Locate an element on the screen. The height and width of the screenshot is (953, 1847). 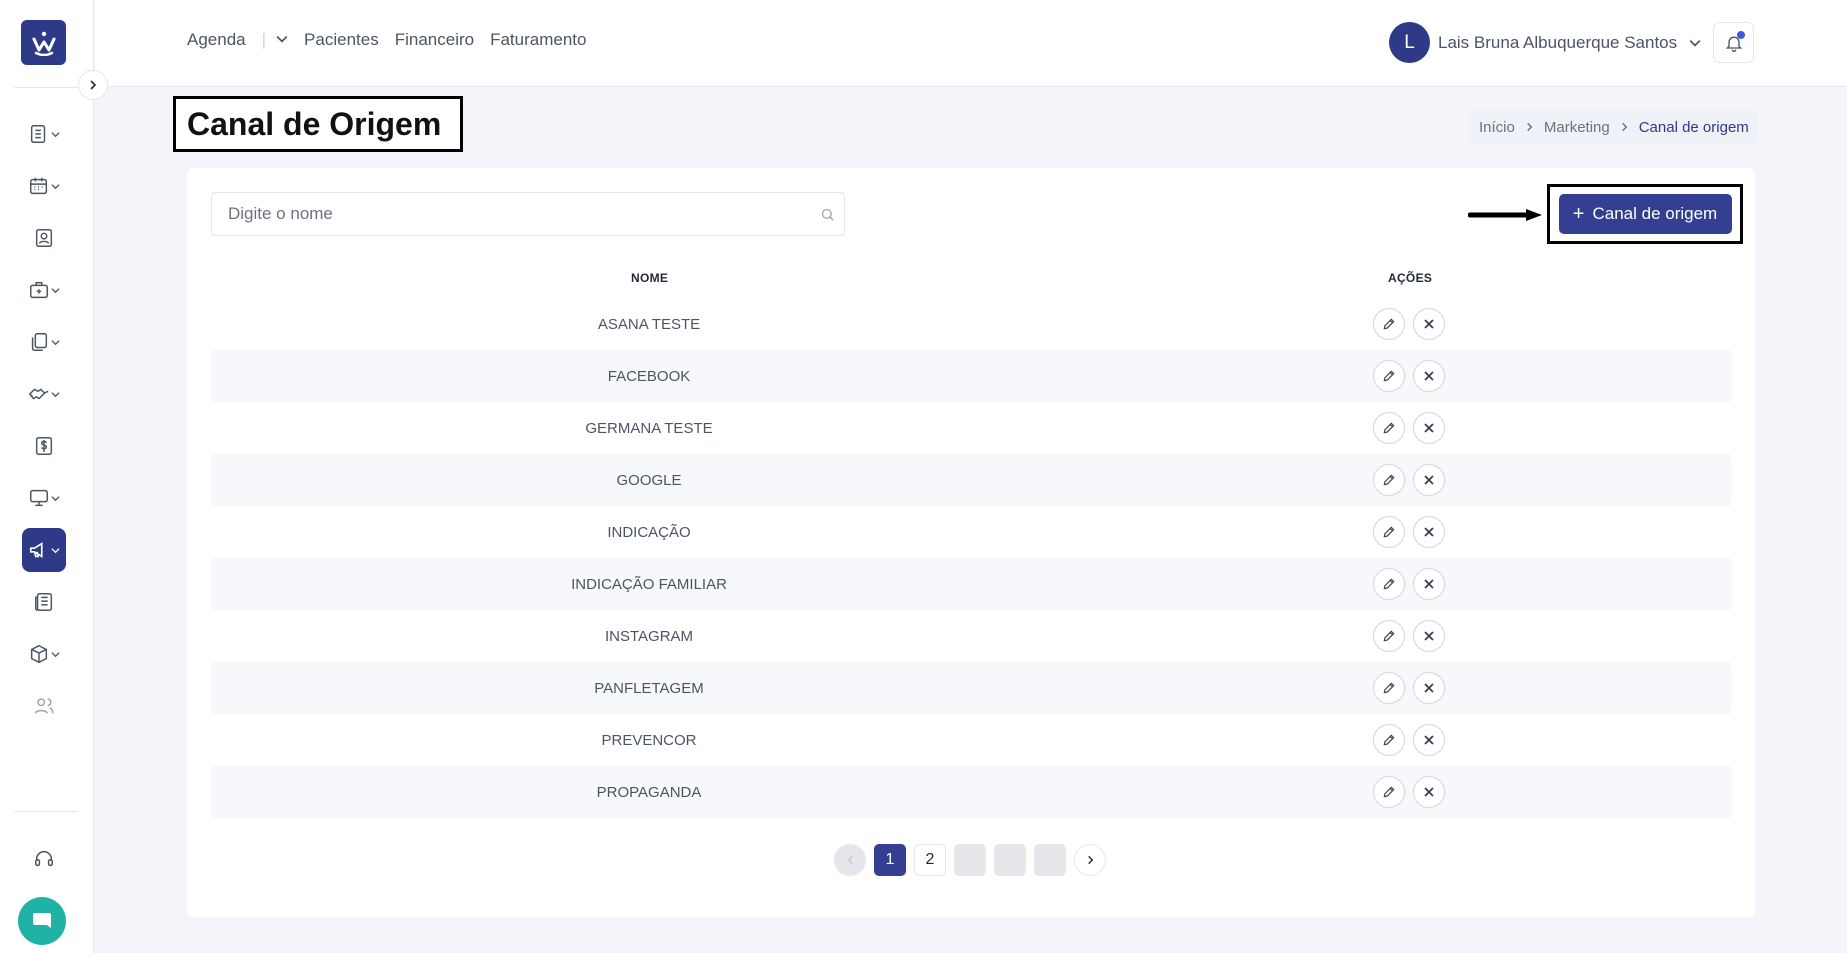
row-name: FACEBOOK is located at coordinates (649, 376).